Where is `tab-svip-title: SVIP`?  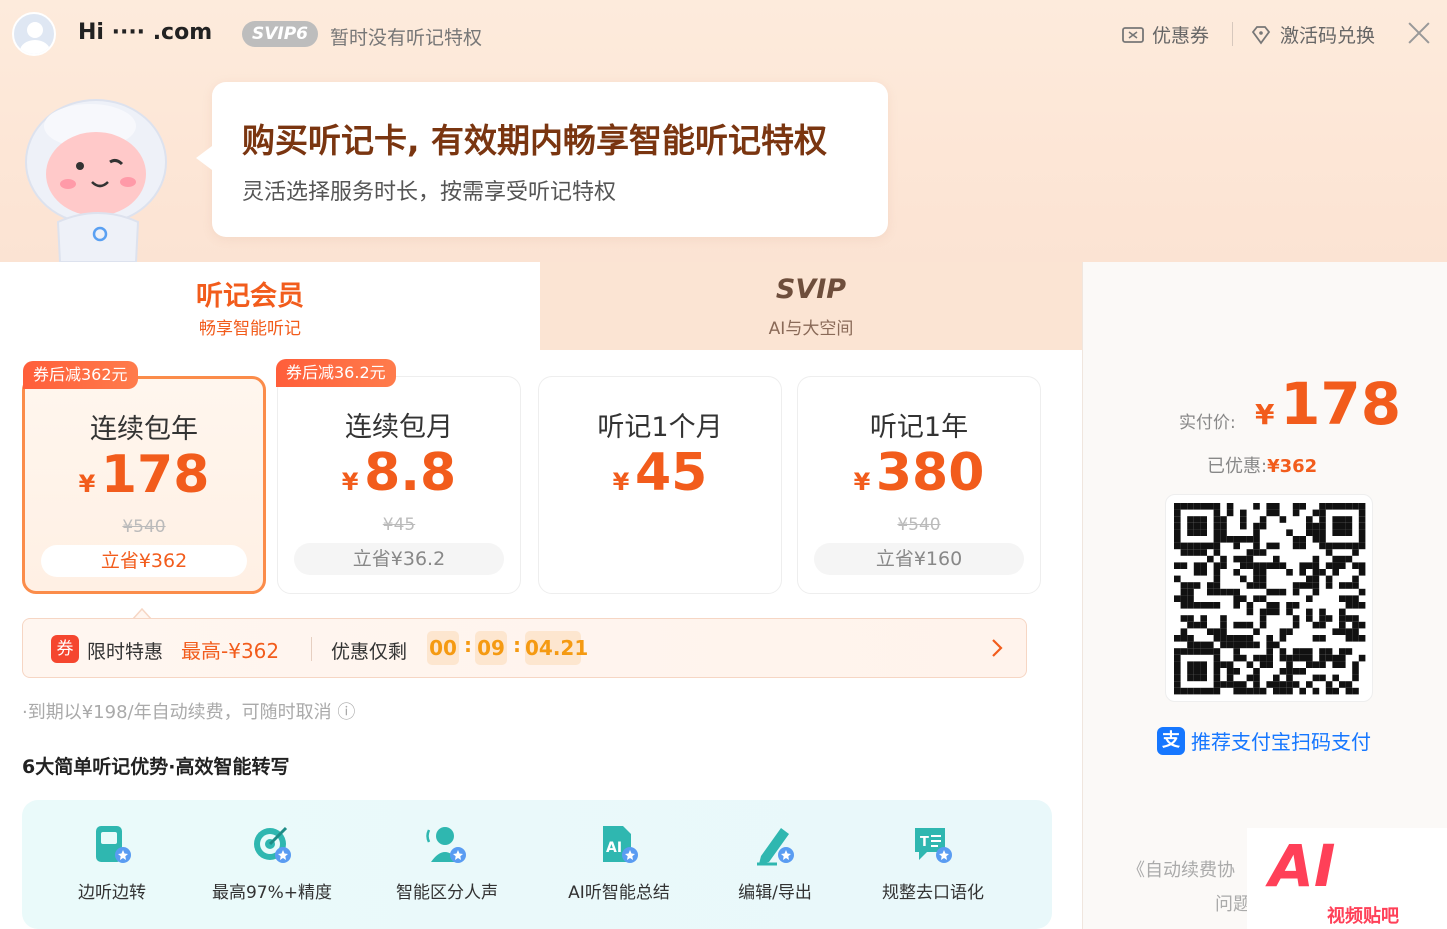 tab-svip-title: SVIP is located at coordinates (811, 289).